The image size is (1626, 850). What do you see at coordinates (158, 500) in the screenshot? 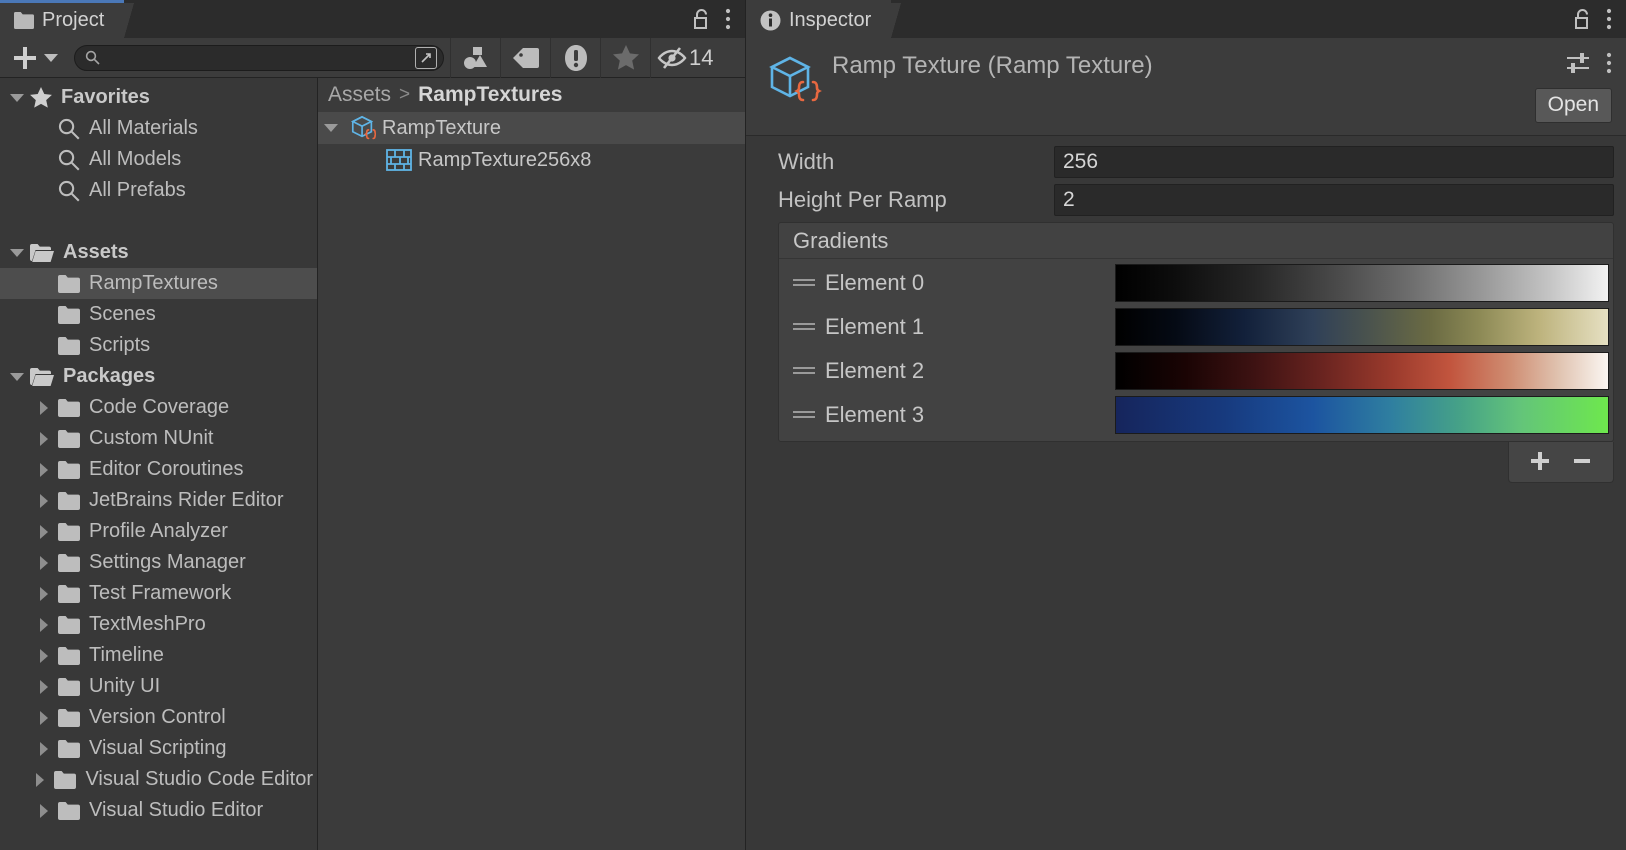
I see `tree-item-jetbrains-rider-editor: JetBrains Rider Editor` at bounding box center [158, 500].